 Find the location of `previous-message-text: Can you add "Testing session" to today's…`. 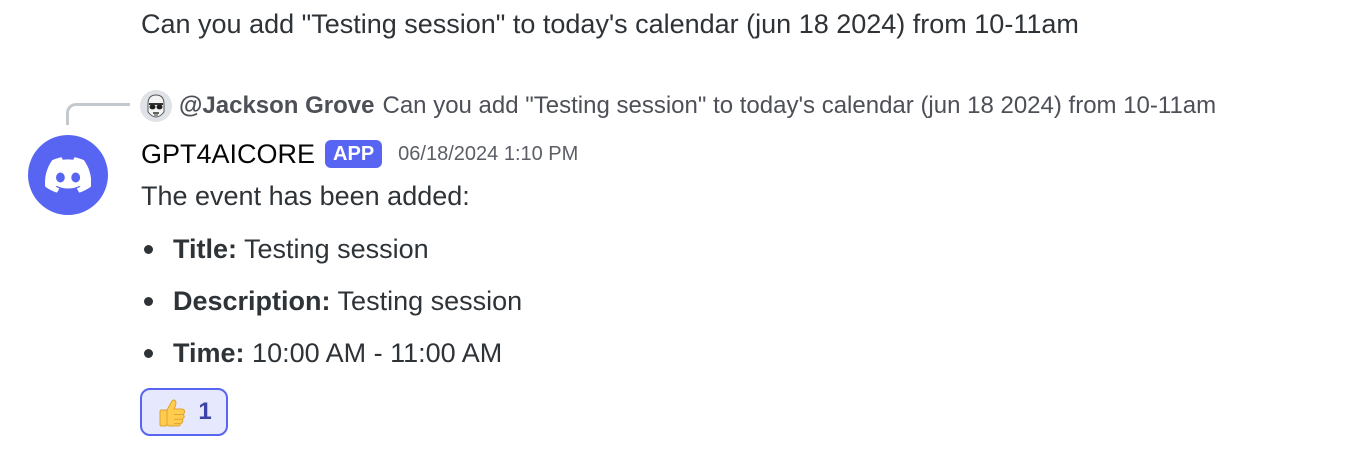

previous-message-text: Can you add "Testing session" to today's… is located at coordinates (610, 24).